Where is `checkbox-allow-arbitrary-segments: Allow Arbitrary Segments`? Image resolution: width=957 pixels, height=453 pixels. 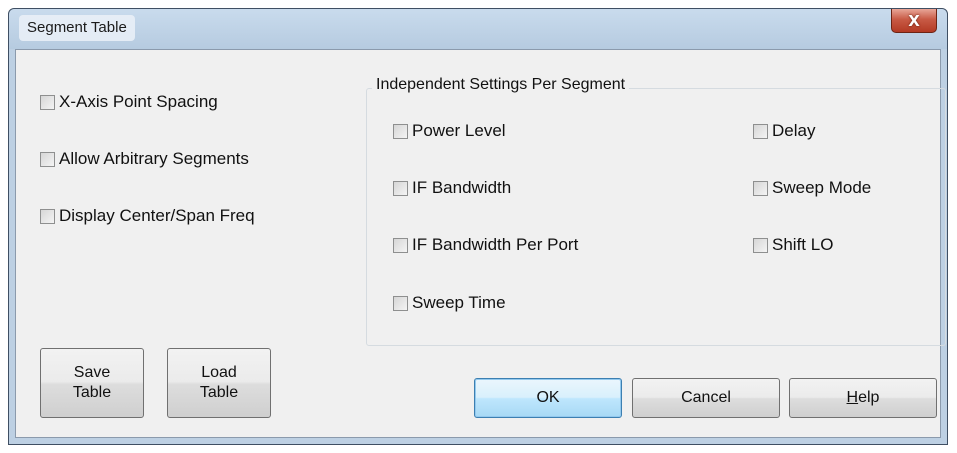
checkbox-allow-arbitrary-segments: Allow Arbitrary Segments is located at coordinates (144, 159).